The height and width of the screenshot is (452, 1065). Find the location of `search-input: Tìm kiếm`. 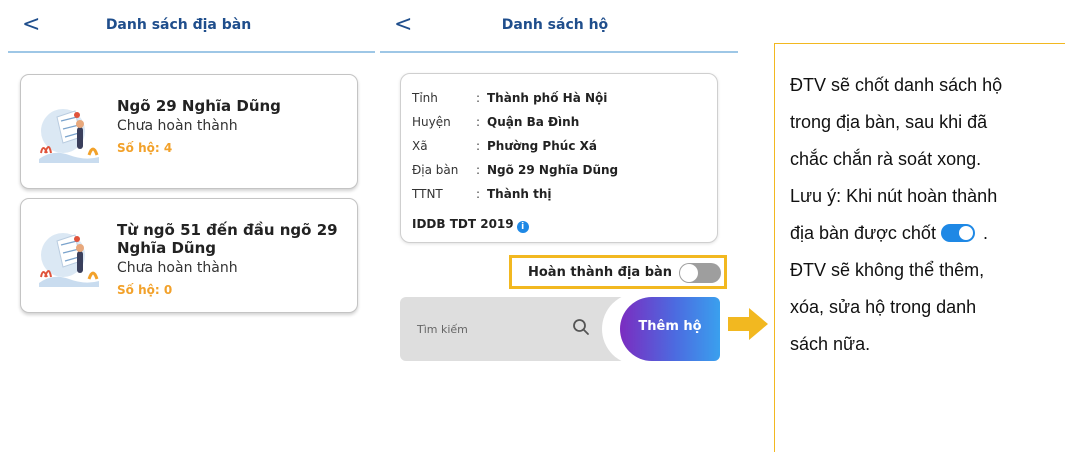

search-input: Tìm kiếm is located at coordinates (442, 329).